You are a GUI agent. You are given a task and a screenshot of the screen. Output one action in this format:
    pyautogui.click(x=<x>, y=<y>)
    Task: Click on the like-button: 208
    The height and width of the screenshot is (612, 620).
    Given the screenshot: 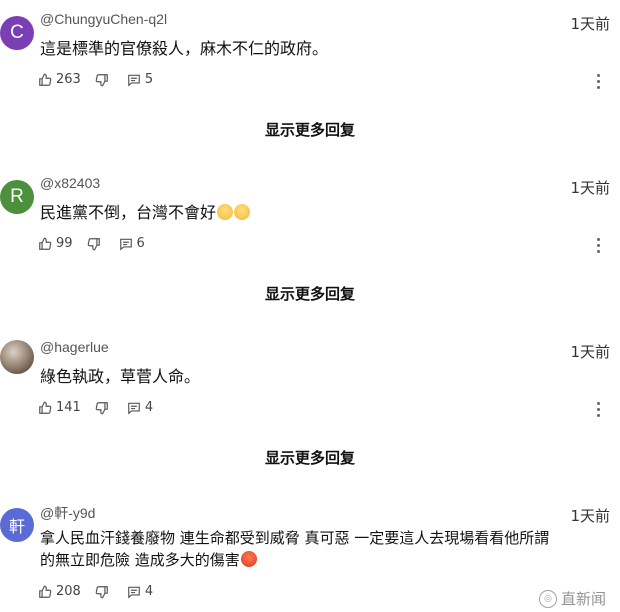 What is the action you would take?
    pyautogui.click(x=59, y=591)
    